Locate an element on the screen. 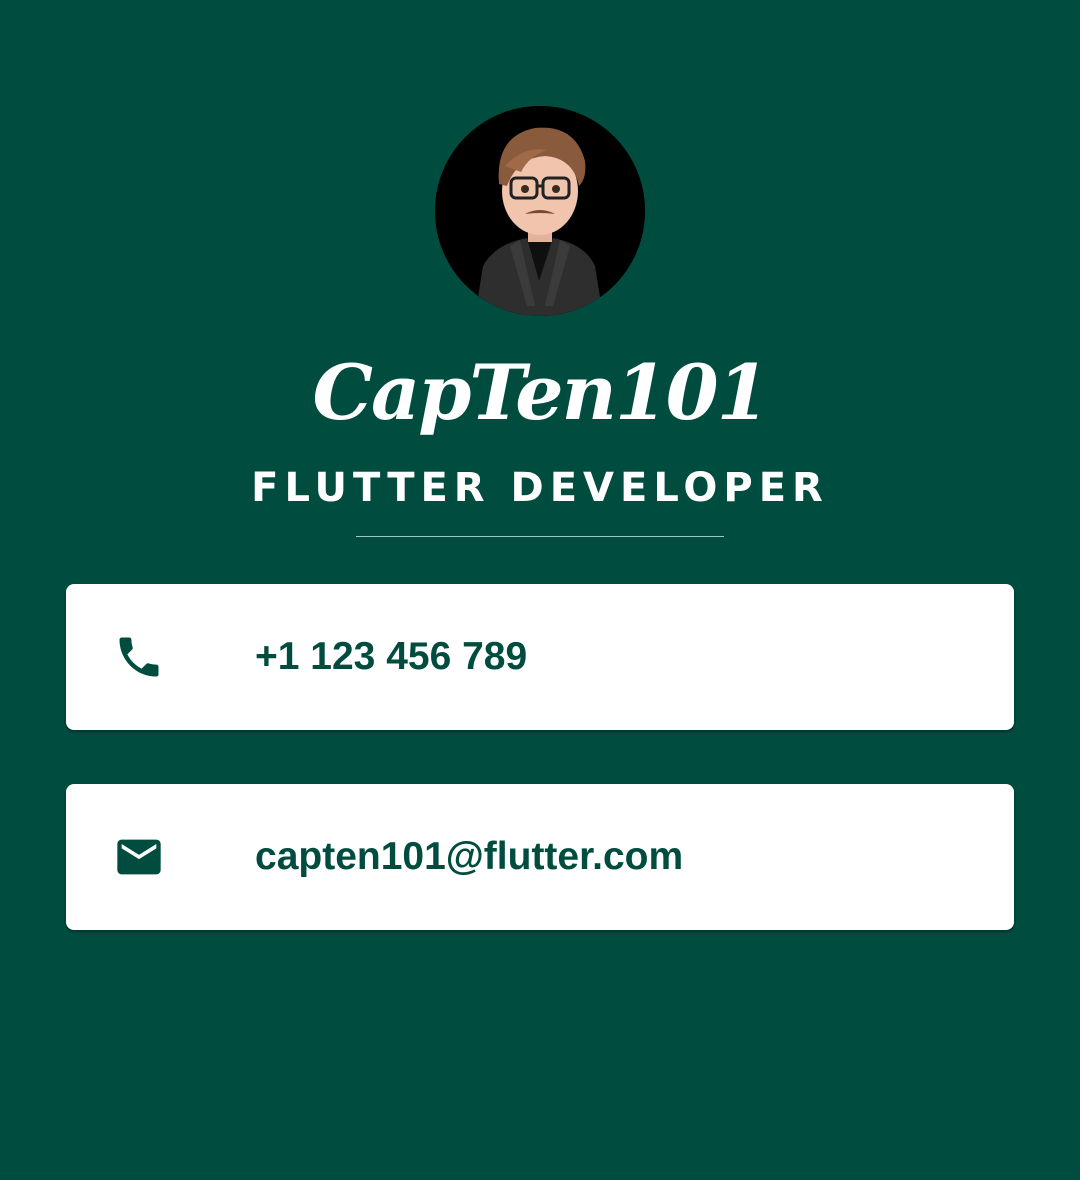 The height and width of the screenshot is (1180, 1080). phone-number: +1 123 456 789 is located at coordinates (391, 656).